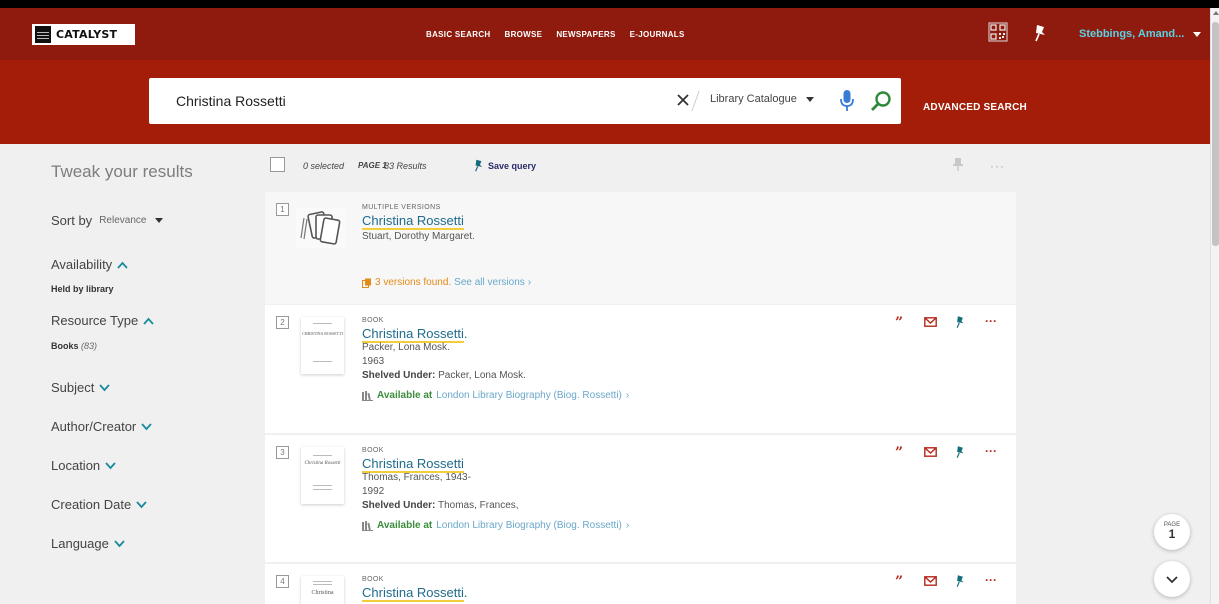 Image resolution: width=1219 pixels, height=604 pixels. I want to click on facet-label: Location, so click(76, 465).